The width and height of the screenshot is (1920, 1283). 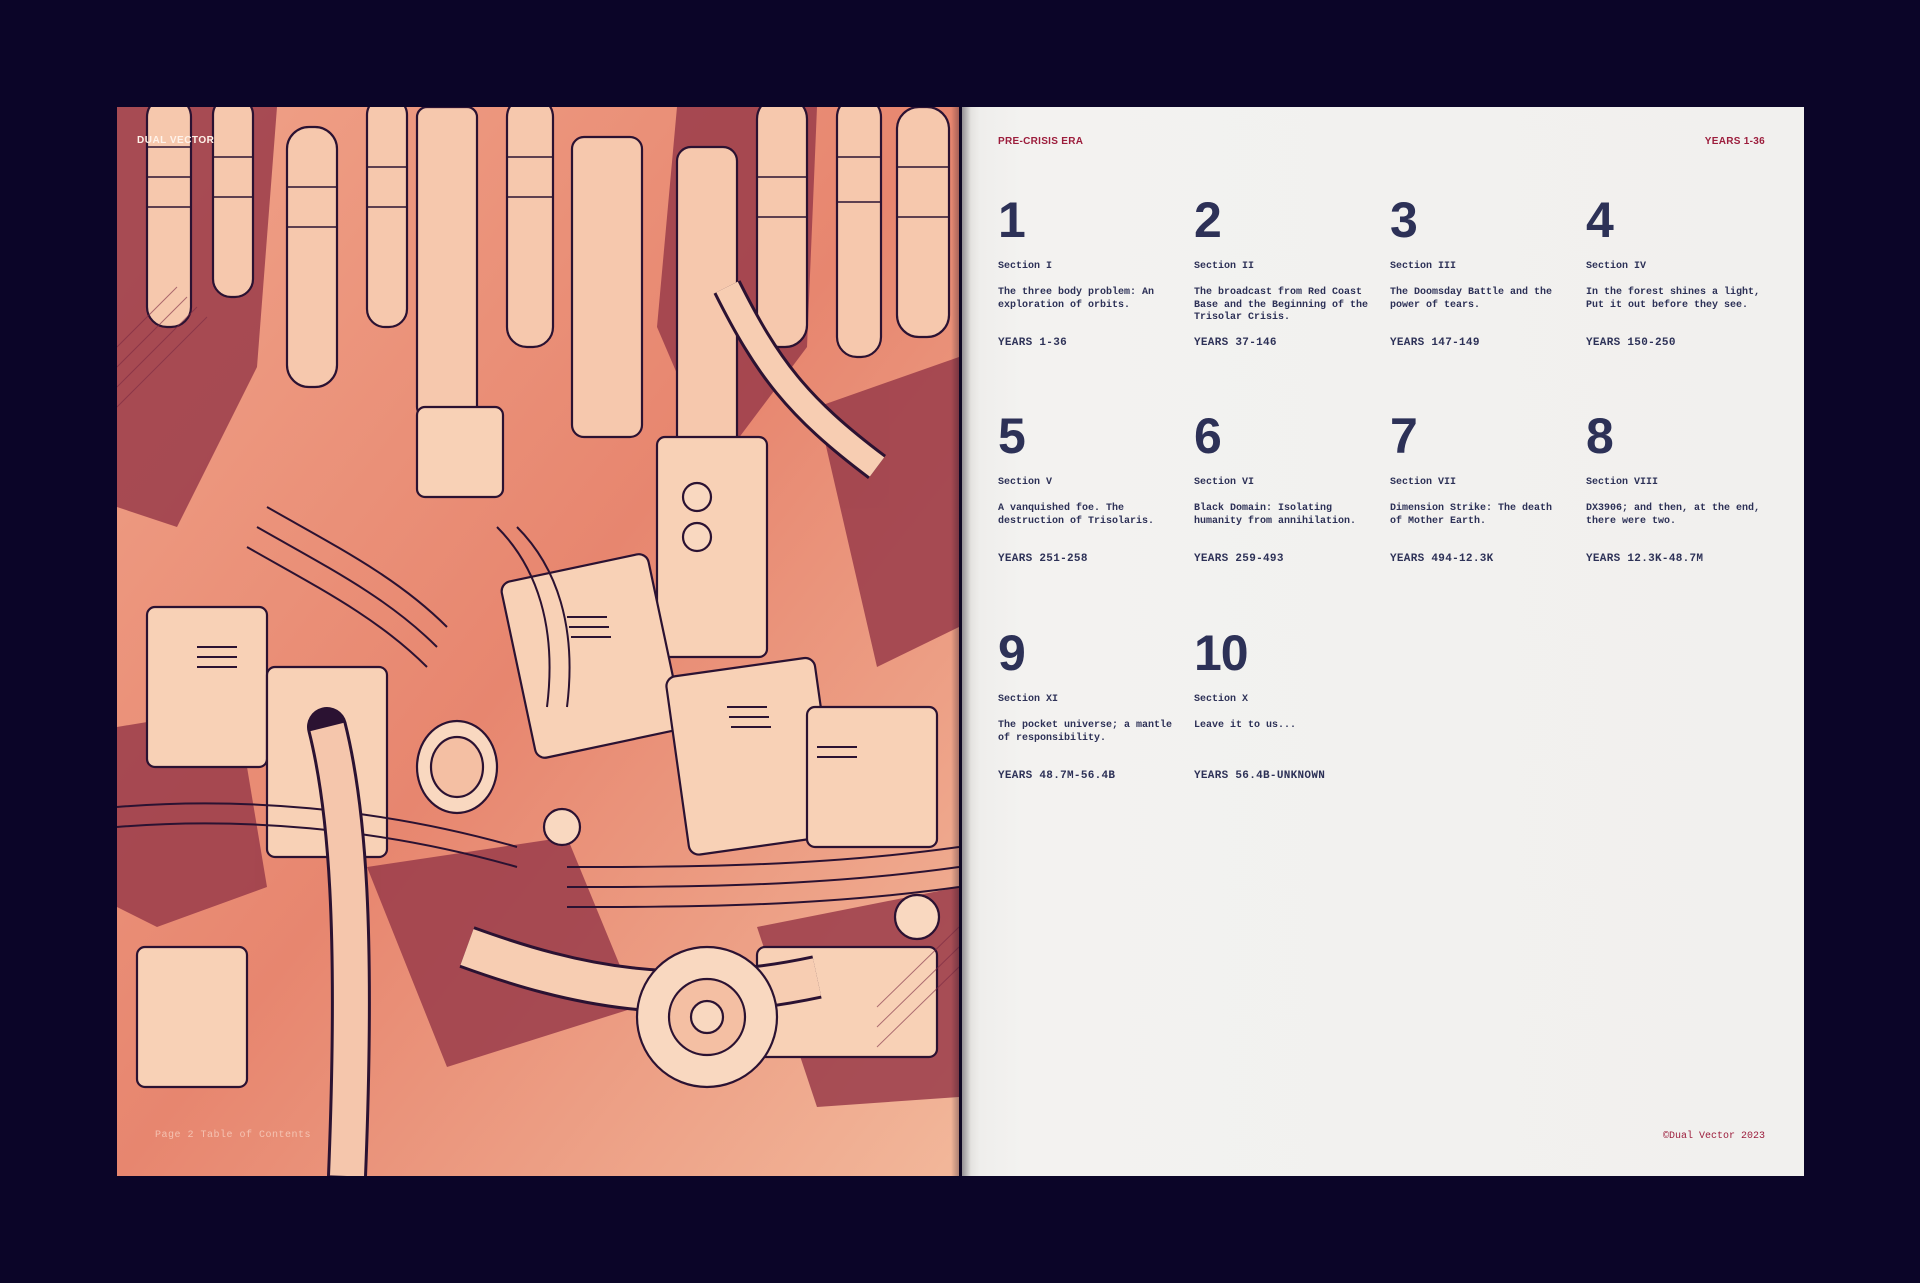 What do you see at coordinates (1631, 343) in the screenshot?
I see `section-years: YEARS 150-250` at bounding box center [1631, 343].